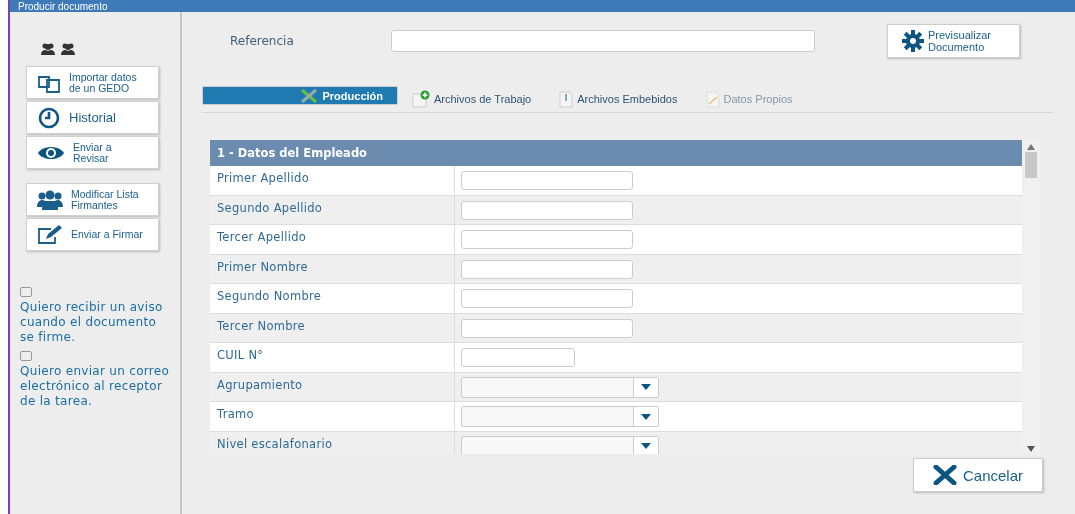 The width and height of the screenshot is (1075, 514). What do you see at coordinates (50, 234) in the screenshot?
I see `edit-icon` at bounding box center [50, 234].